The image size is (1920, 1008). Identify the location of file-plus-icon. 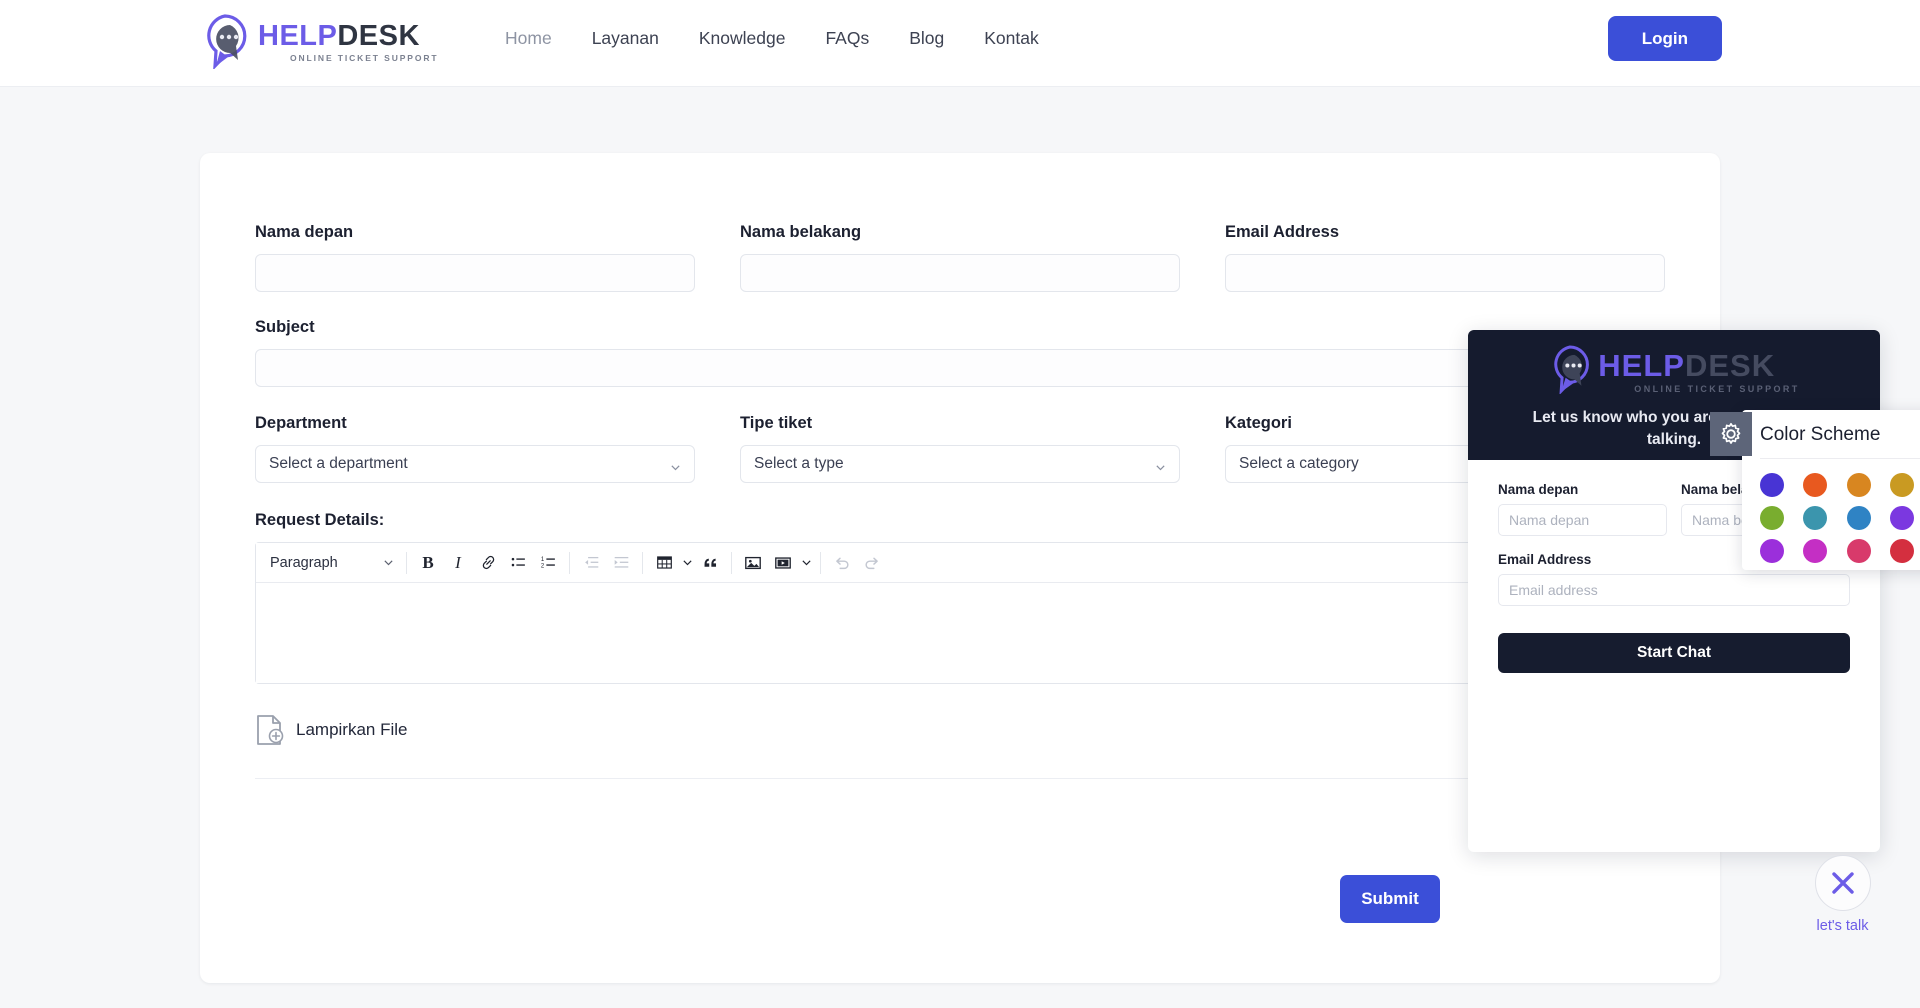
(270, 730).